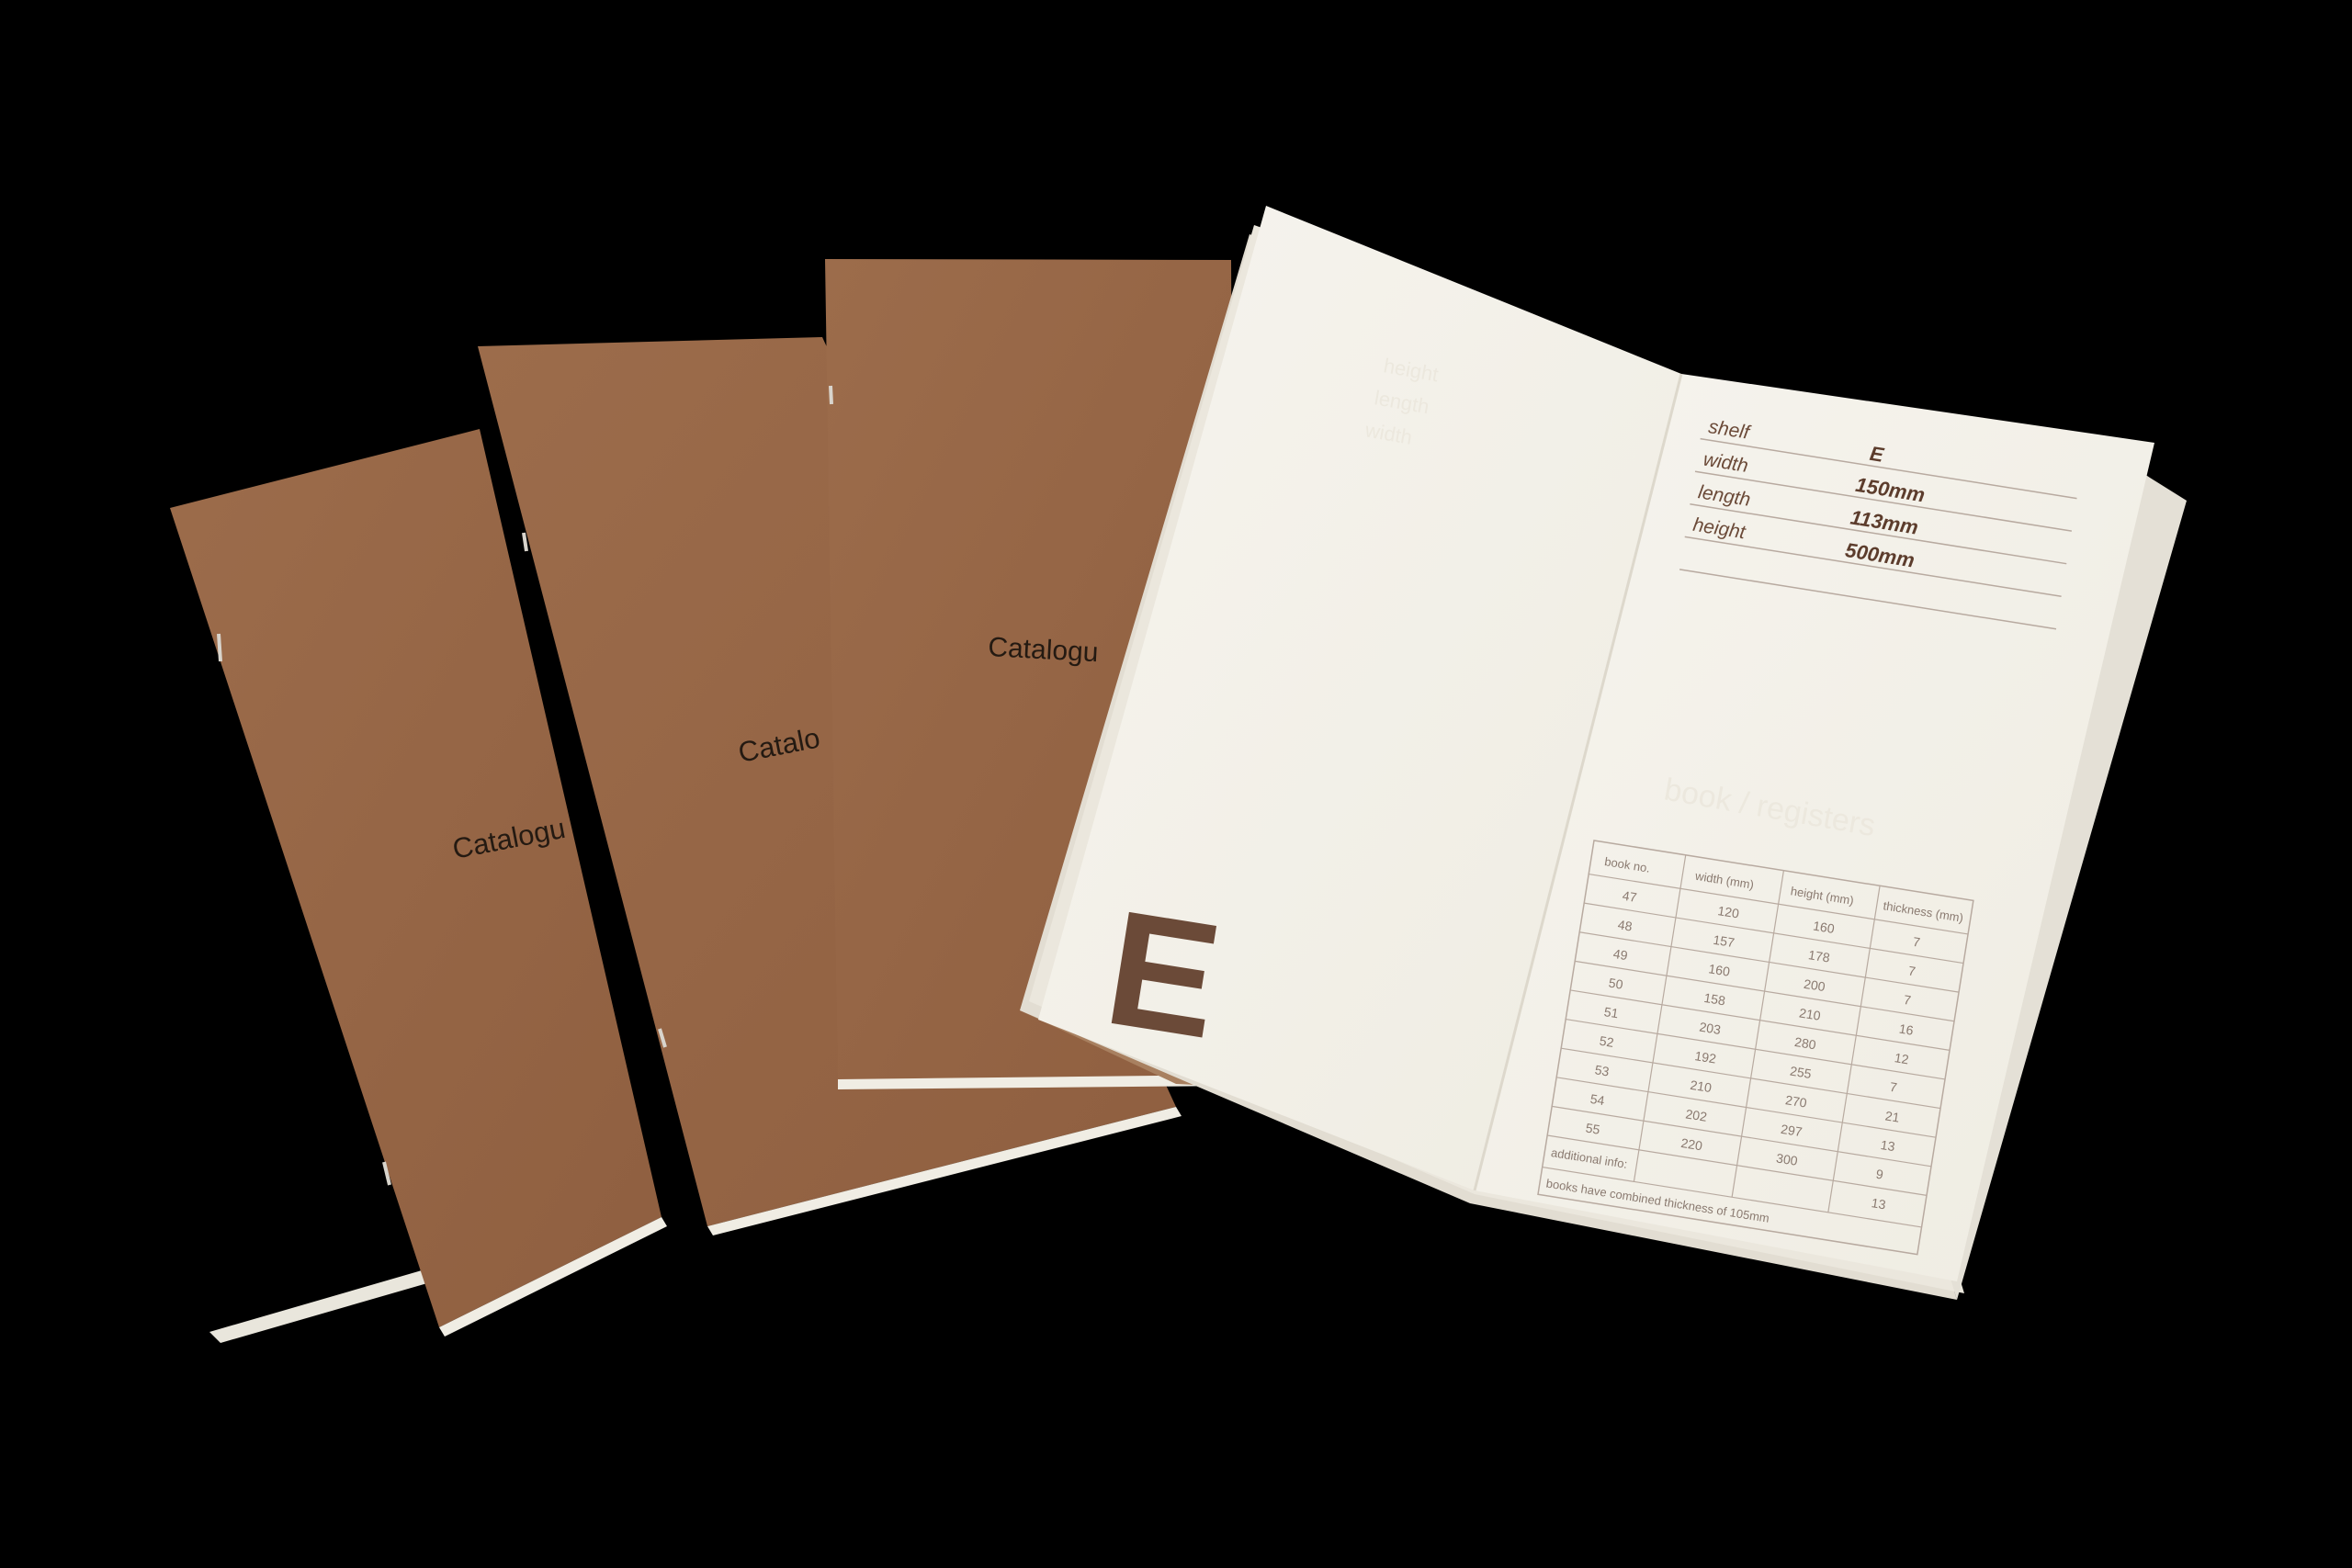  What do you see at coordinates (1616, 984) in the screenshot?
I see `table-cell: 50` at bounding box center [1616, 984].